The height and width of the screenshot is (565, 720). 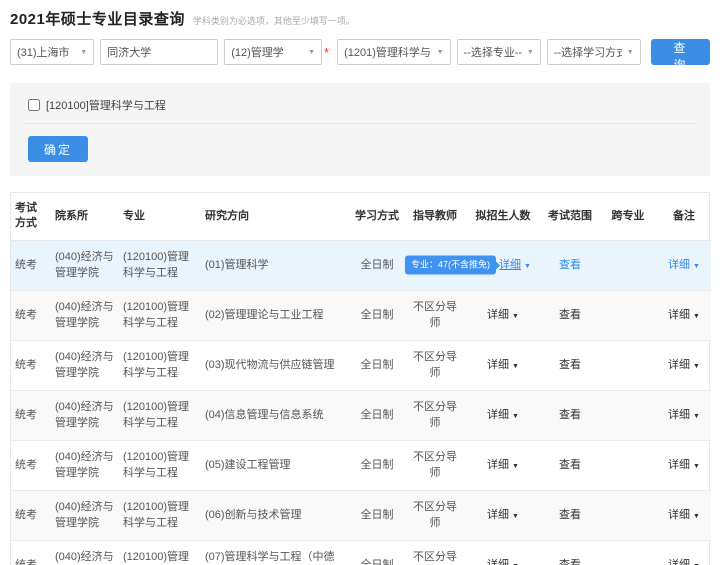 What do you see at coordinates (275, 515) in the screenshot?
I see `direction-cell: (06)创新与技术管理` at bounding box center [275, 515].